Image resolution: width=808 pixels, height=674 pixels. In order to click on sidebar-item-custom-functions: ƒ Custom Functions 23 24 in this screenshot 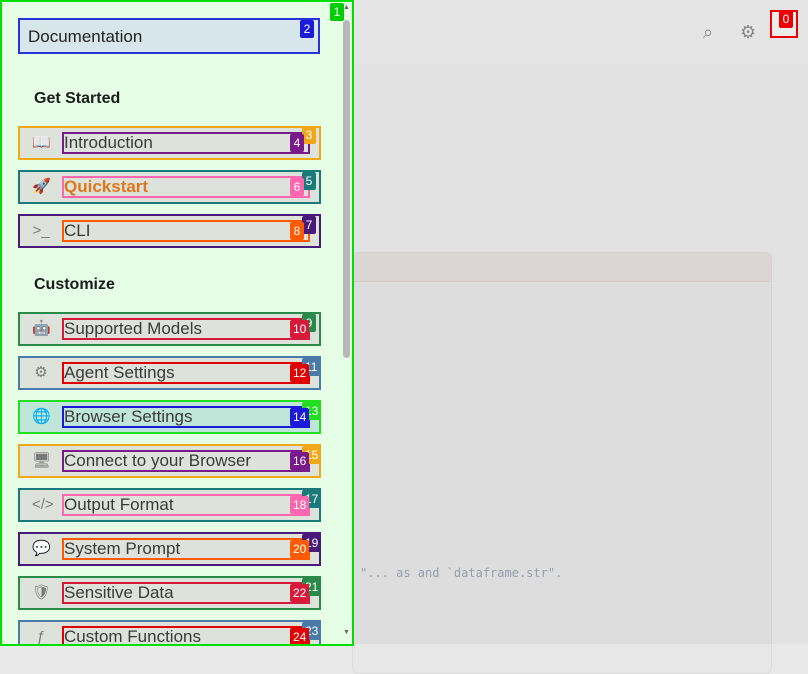, I will do `click(170, 632)`.